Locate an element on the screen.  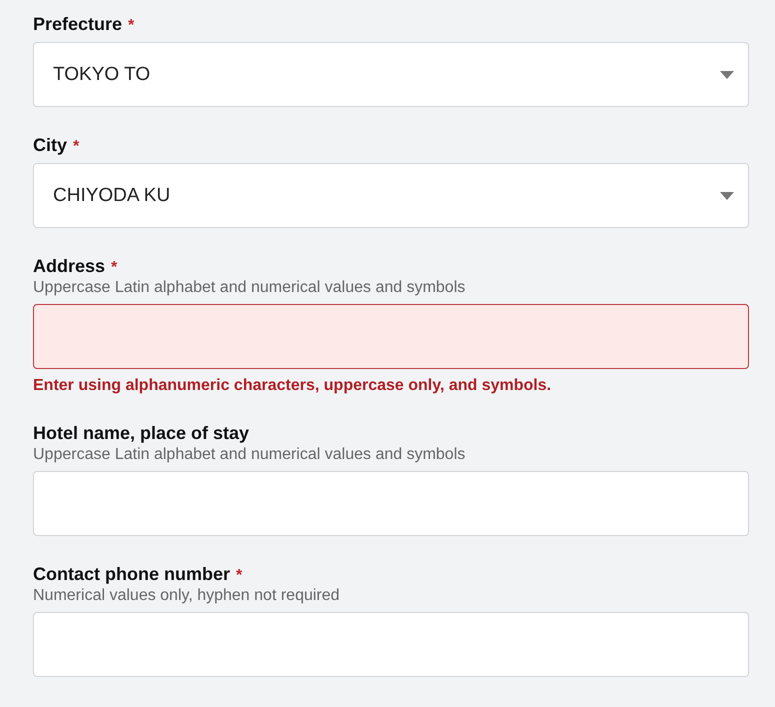
select-field: TOKYO TO is located at coordinates (391, 74).